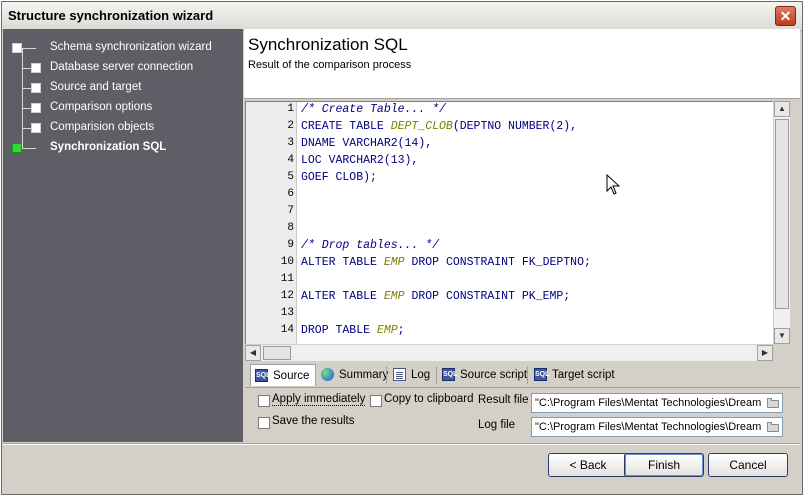 The height and width of the screenshot is (500, 806). Describe the element at coordinates (290, 211) in the screenshot. I see `line-number: 7` at that location.